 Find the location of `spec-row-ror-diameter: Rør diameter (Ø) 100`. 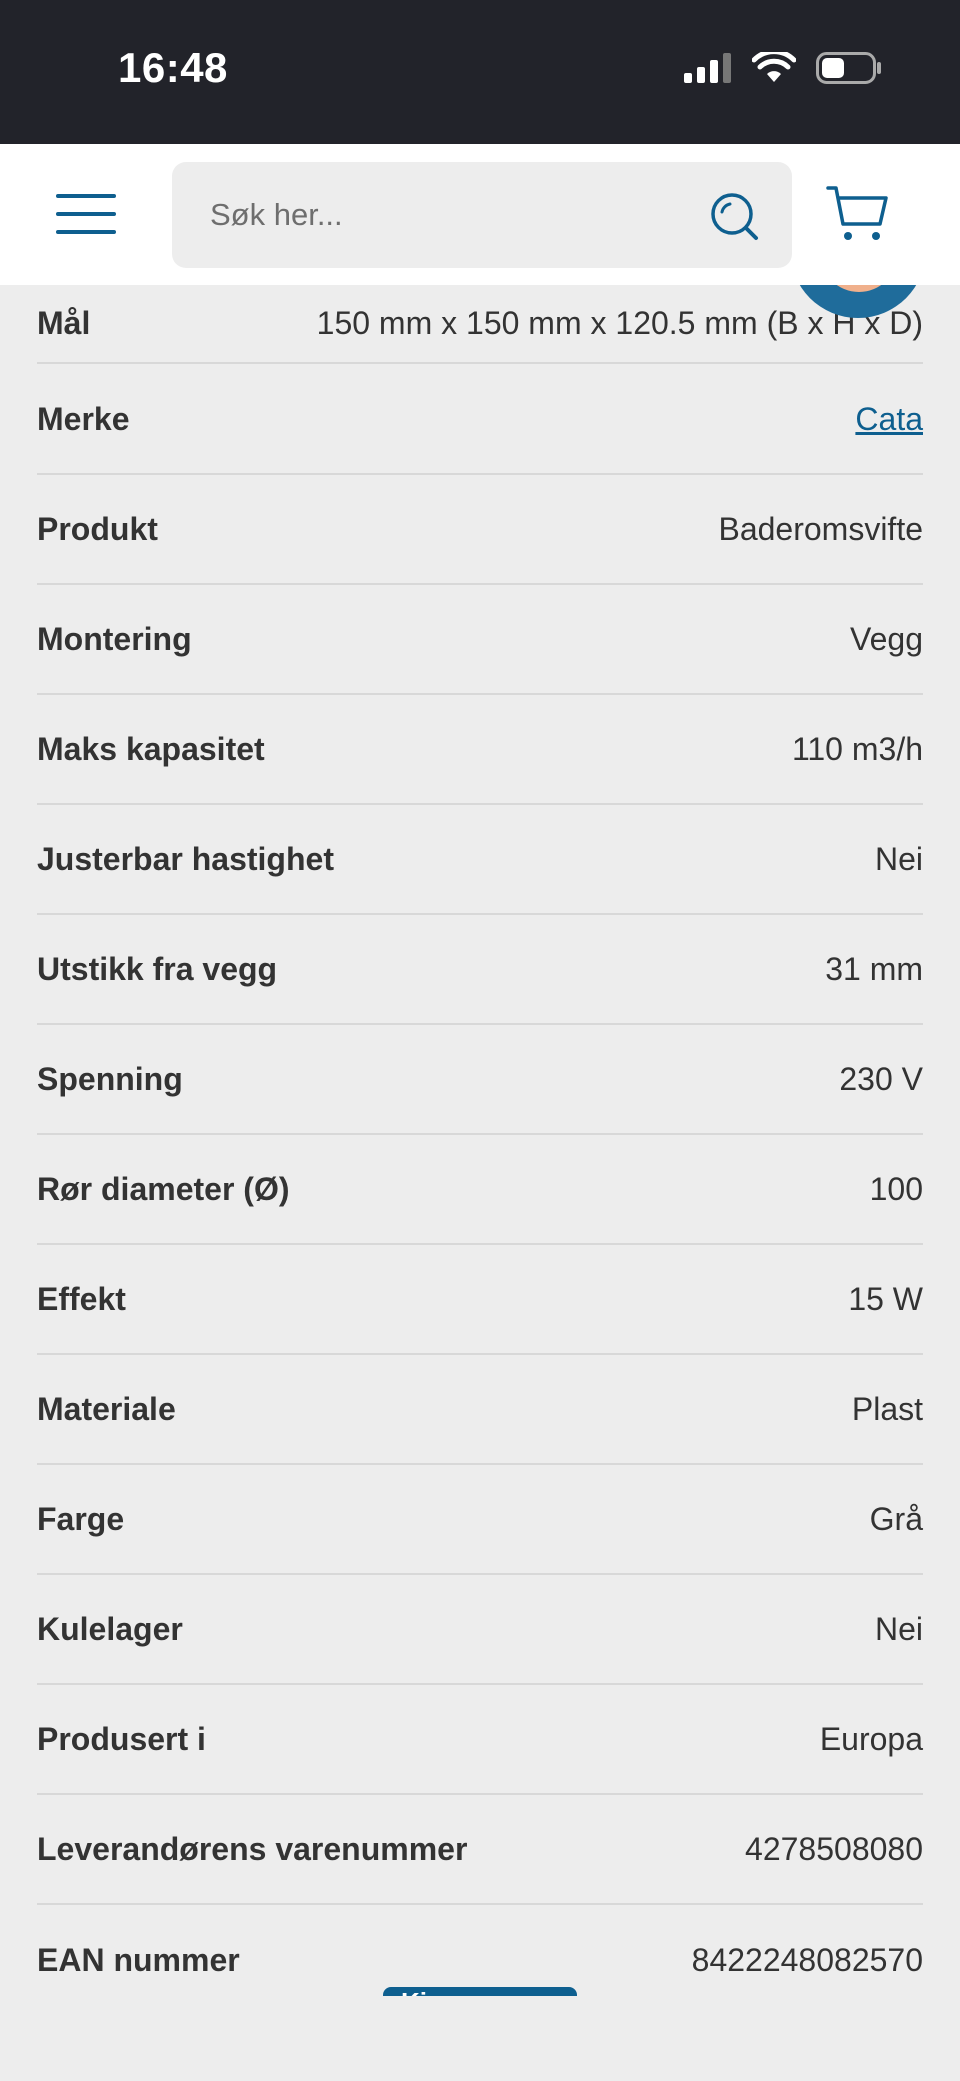

spec-row-ror-diameter: Rør diameter (Ø) 100 is located at coordinates (480, 1190).